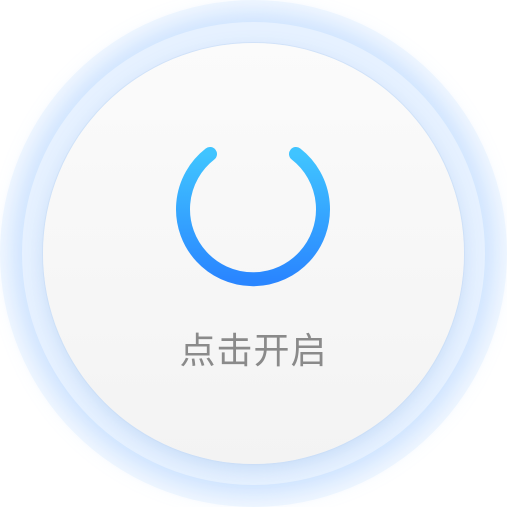 The image size is (507, 507). What do you see at coordinates (253, 352) in the screenshot?
I see `power-button-label: 点击开启` at bounding box center [253, 352].